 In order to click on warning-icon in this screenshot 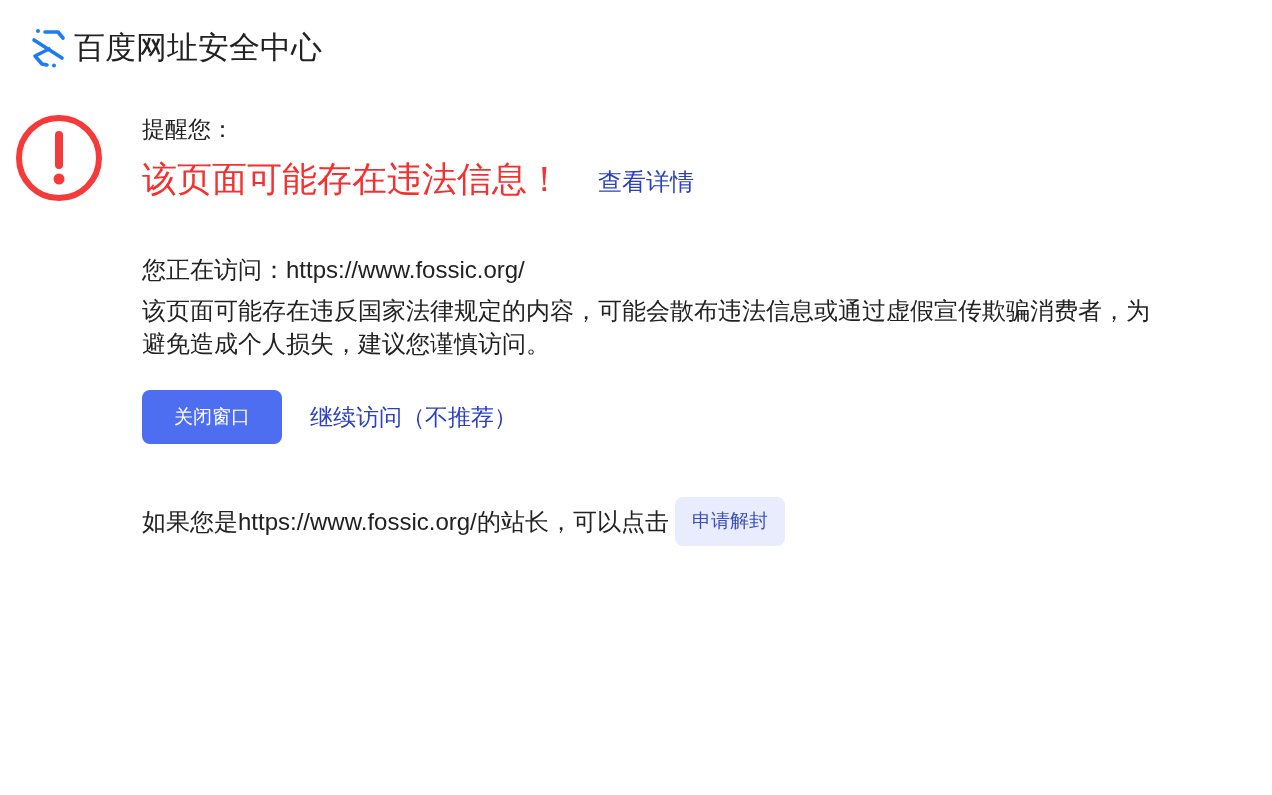, I will do `click(59, 158)`.